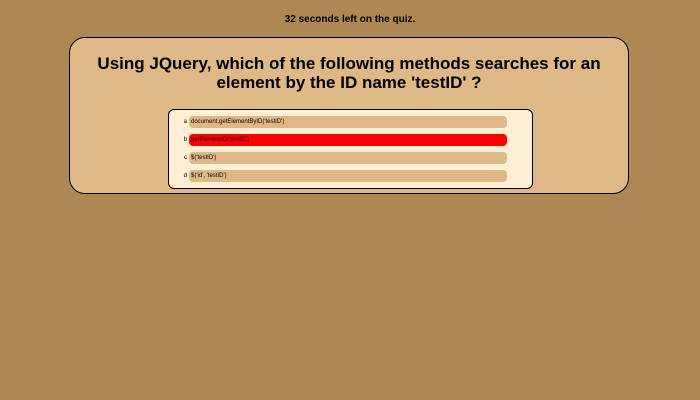  I want to click on answer-letter-c: c, so click(185, 158).